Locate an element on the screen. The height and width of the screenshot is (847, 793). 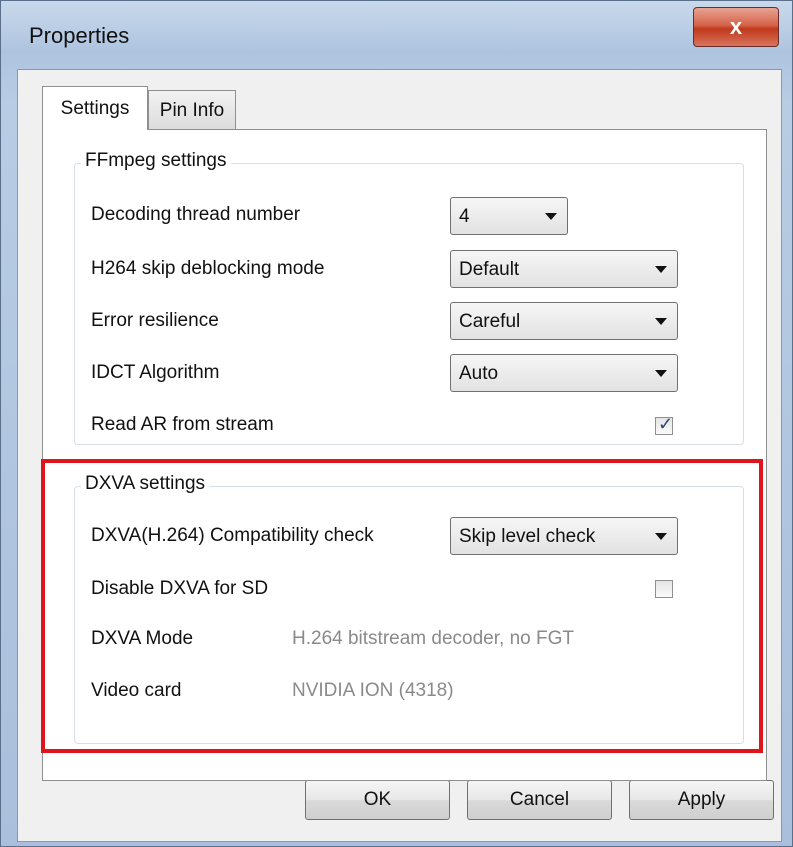
close-button: x is located at coordinates (736, 27).